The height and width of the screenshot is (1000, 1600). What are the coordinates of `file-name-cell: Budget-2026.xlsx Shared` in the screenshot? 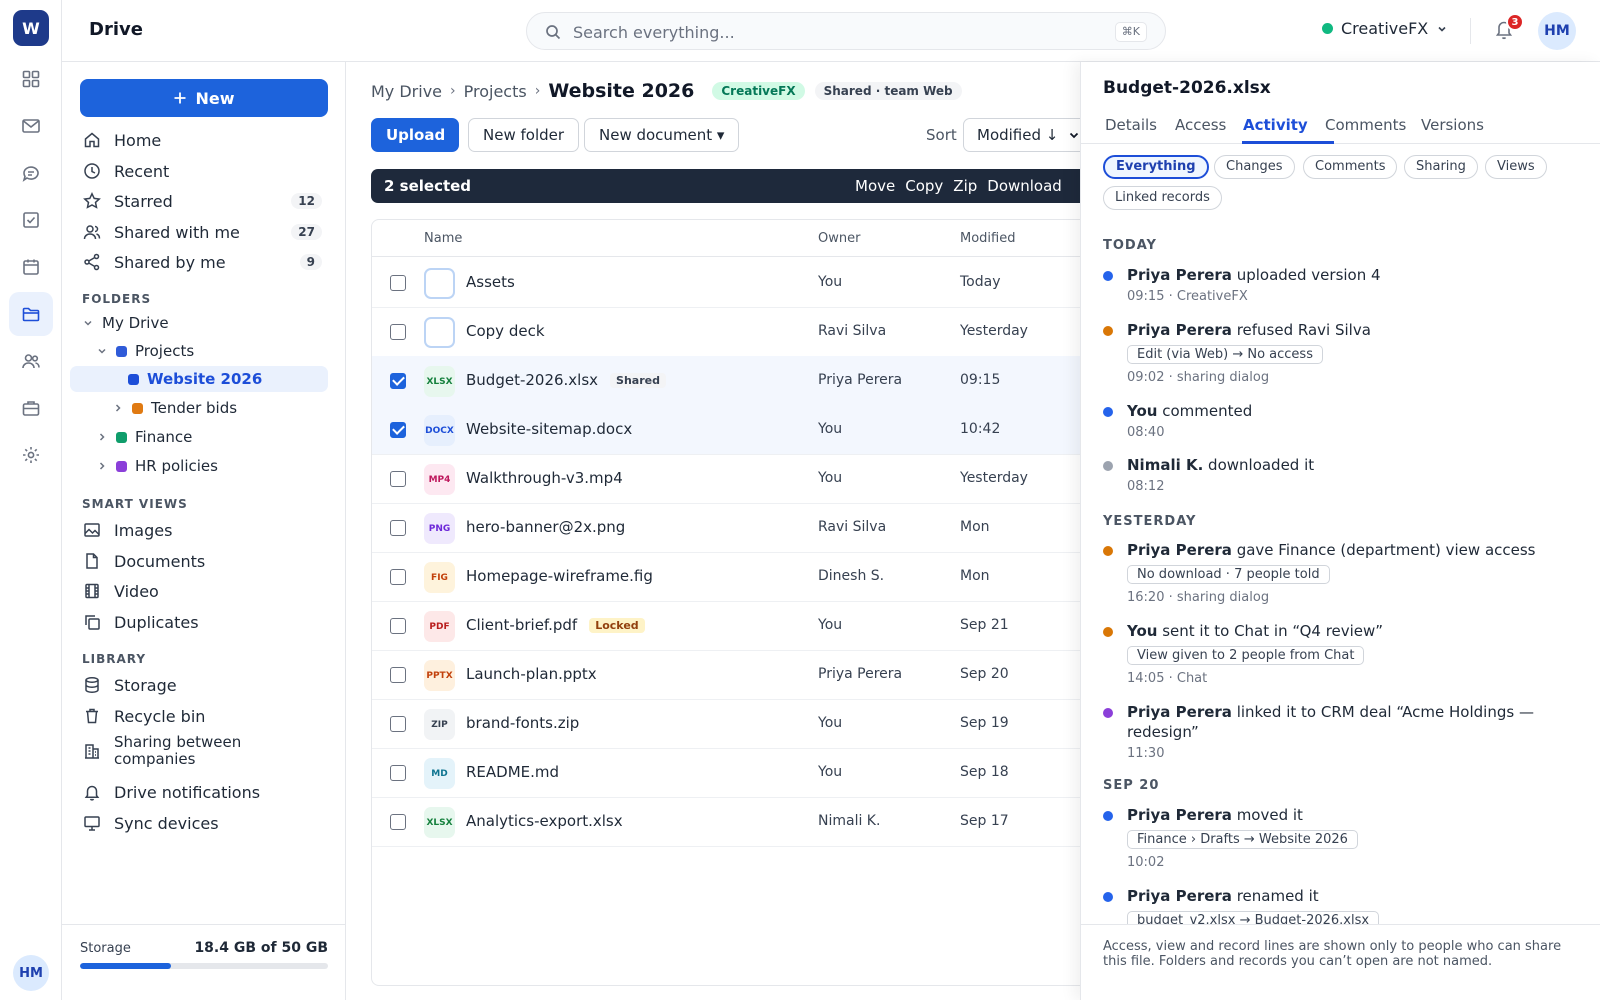 It's located at (566, 380).